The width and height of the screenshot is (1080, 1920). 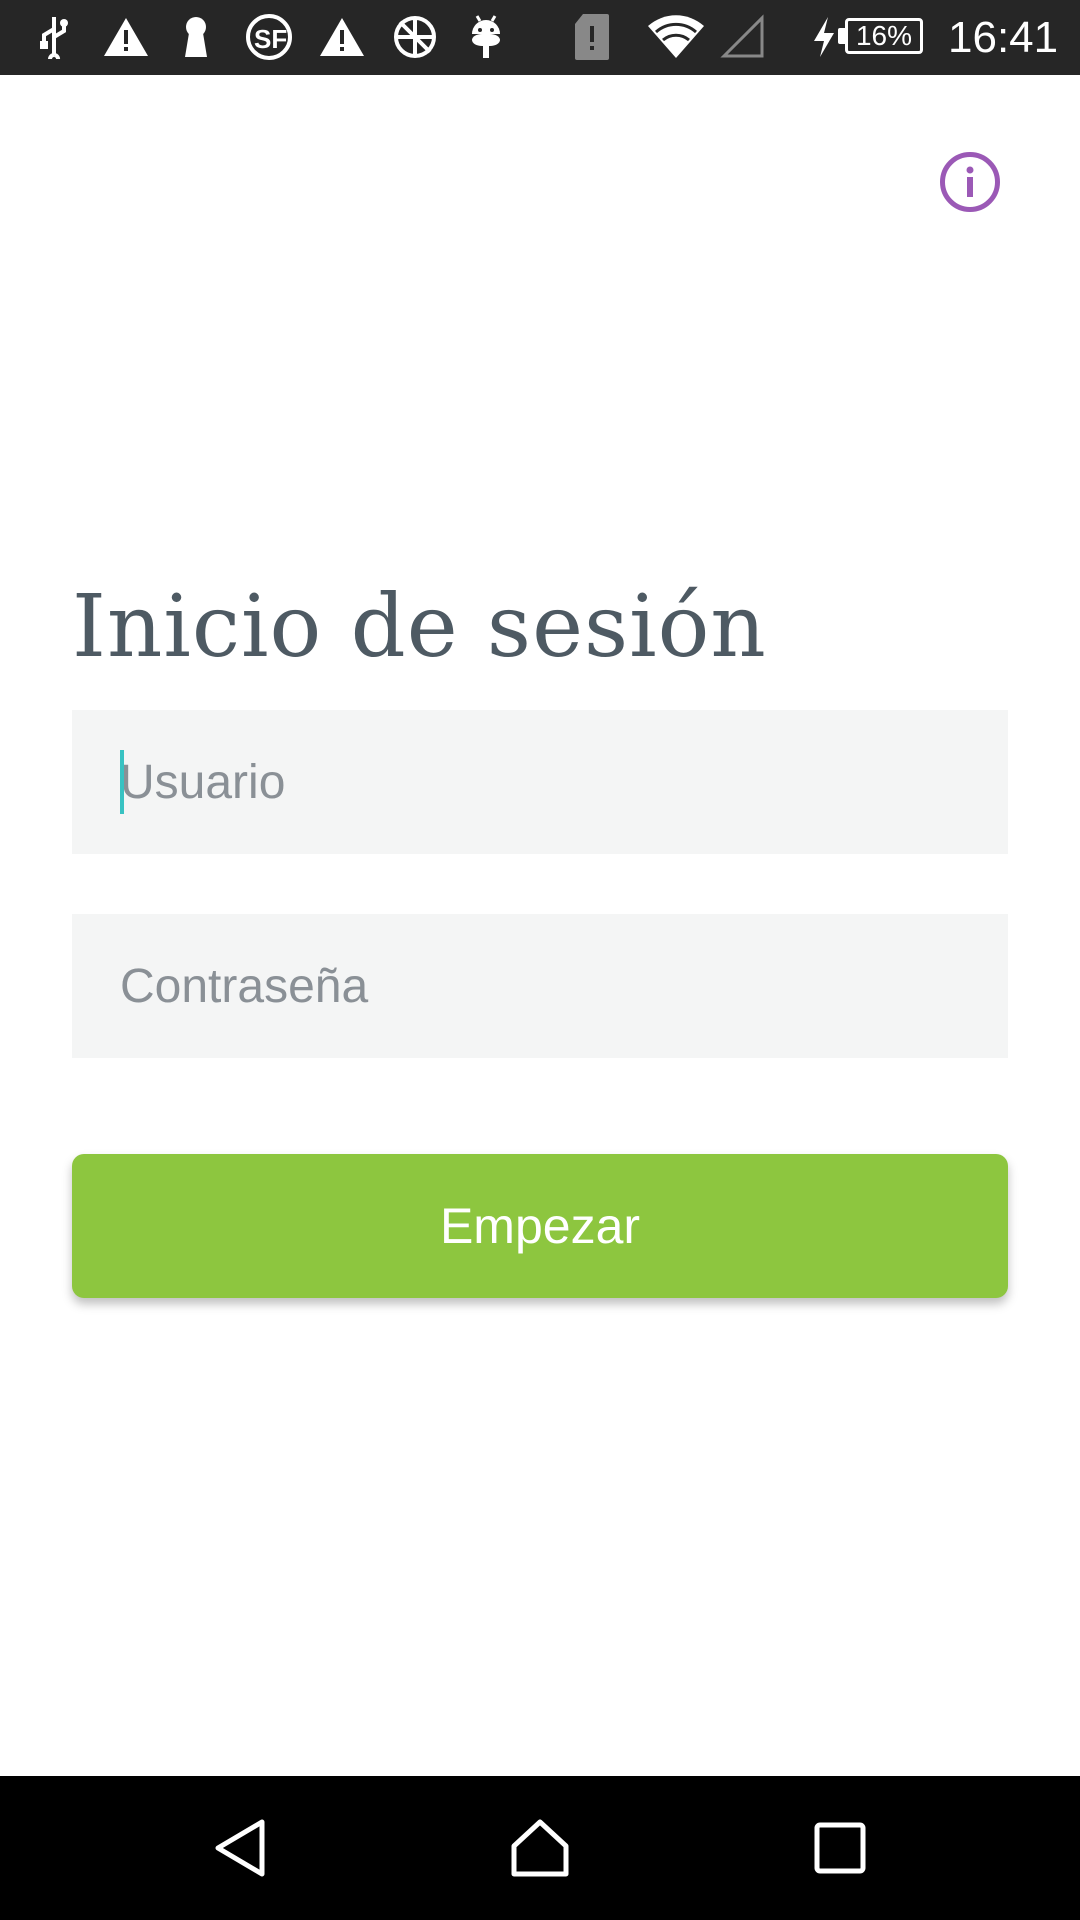 I want to click on back-icon, so click(x=240, y=1848).